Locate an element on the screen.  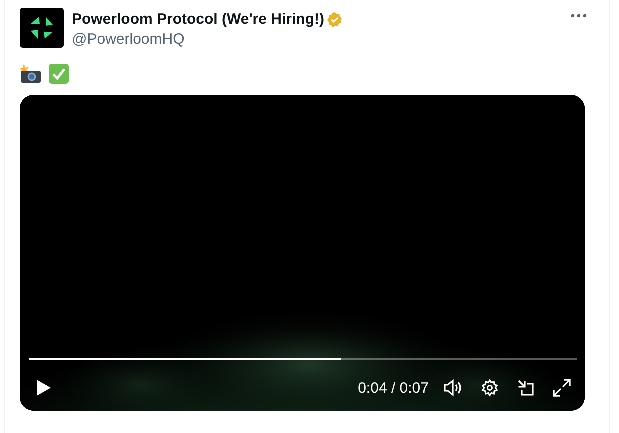
logo-icon is located at coordinates (42, 28).